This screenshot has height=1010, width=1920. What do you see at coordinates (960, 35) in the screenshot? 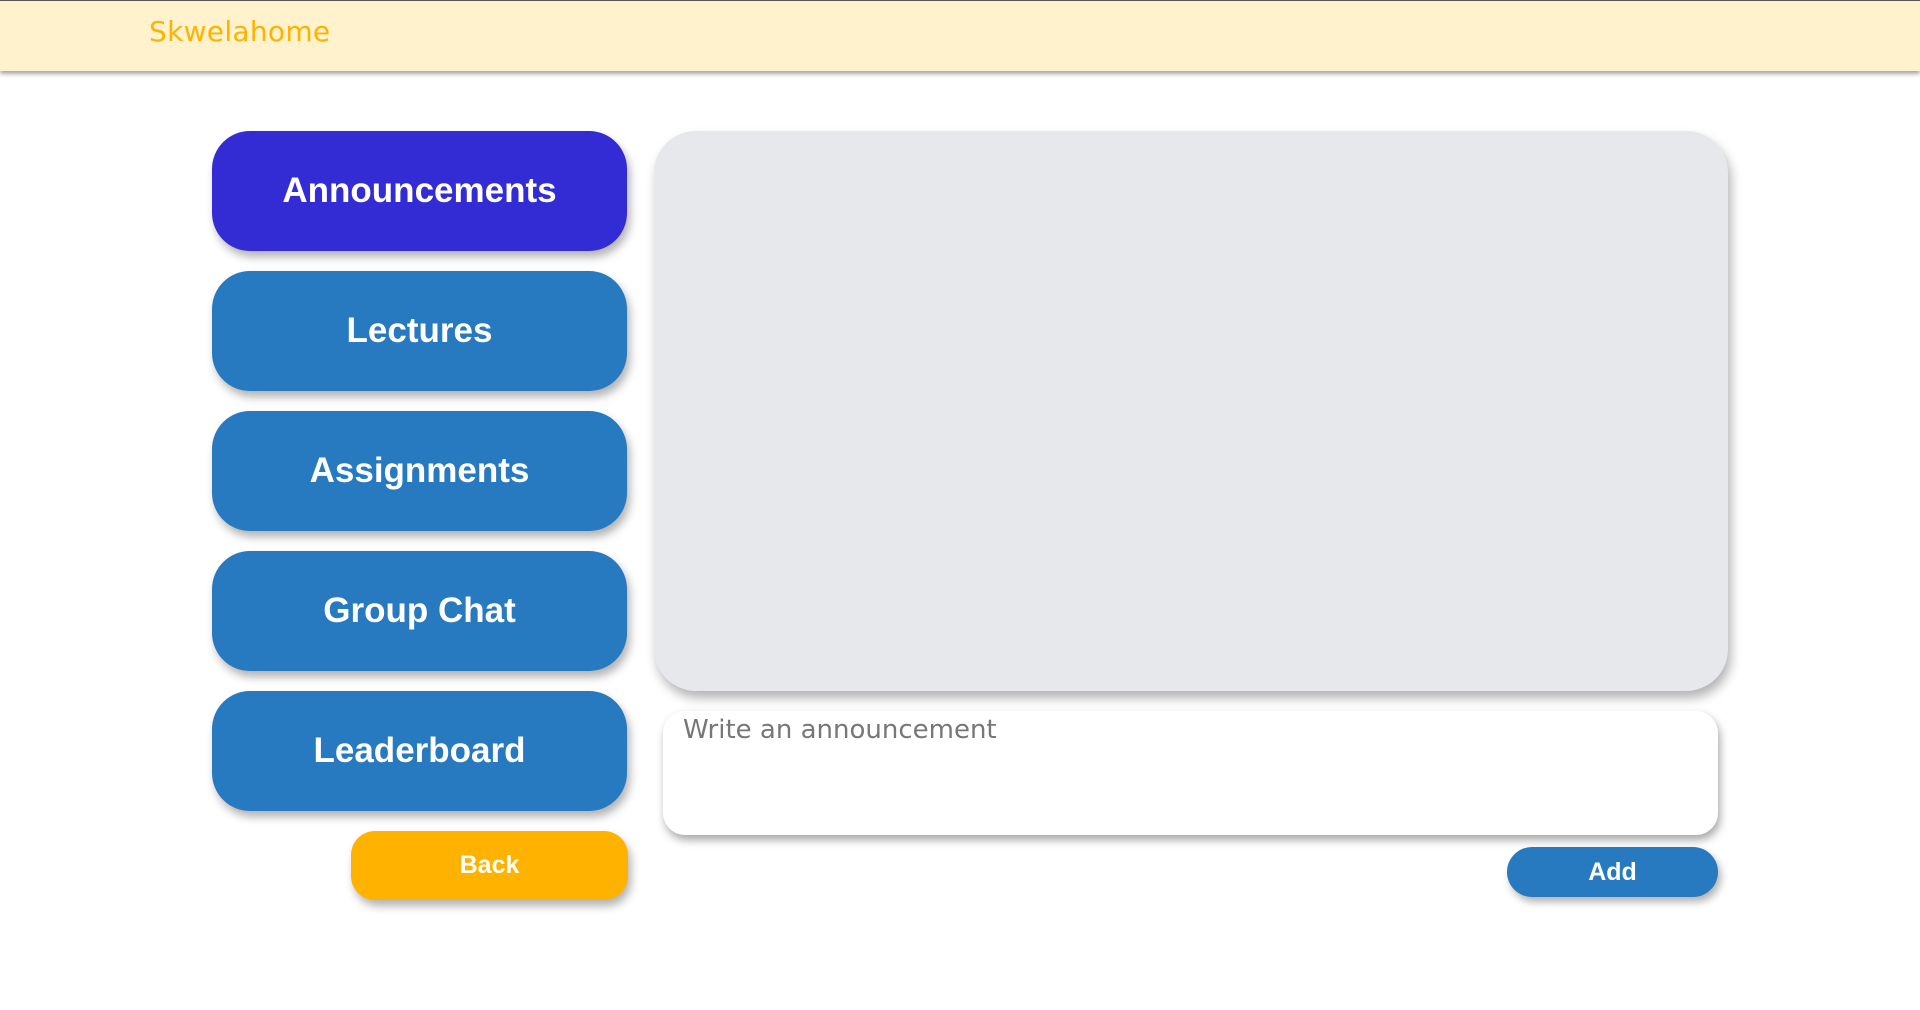
I see `top-header: Skwelahome` at bounding box center [960, 35].